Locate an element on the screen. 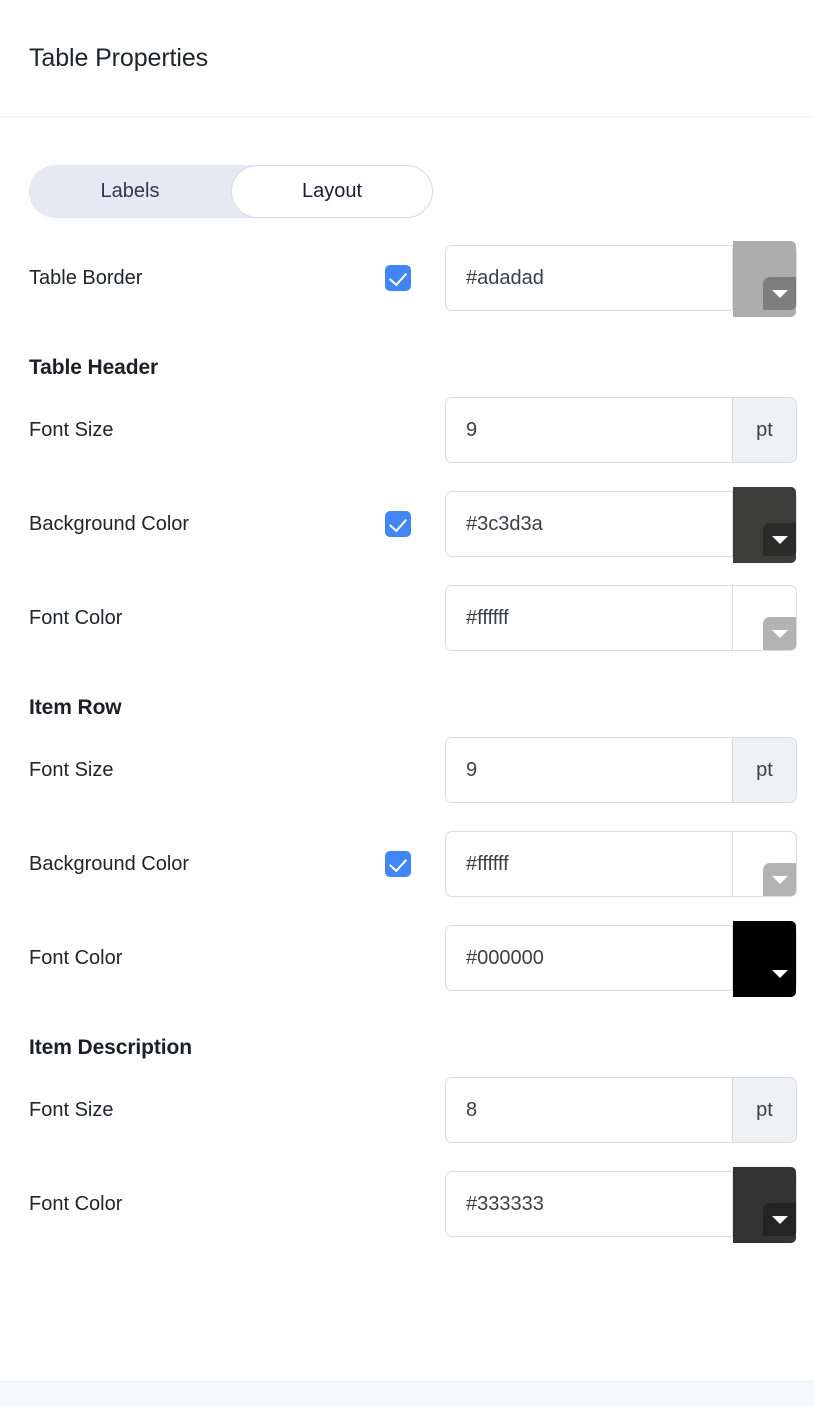 Image resolution: width=814 pixels, height=1406 pixels. checkbox-slot-table-header-background-color is located at coordinates (415, 524).